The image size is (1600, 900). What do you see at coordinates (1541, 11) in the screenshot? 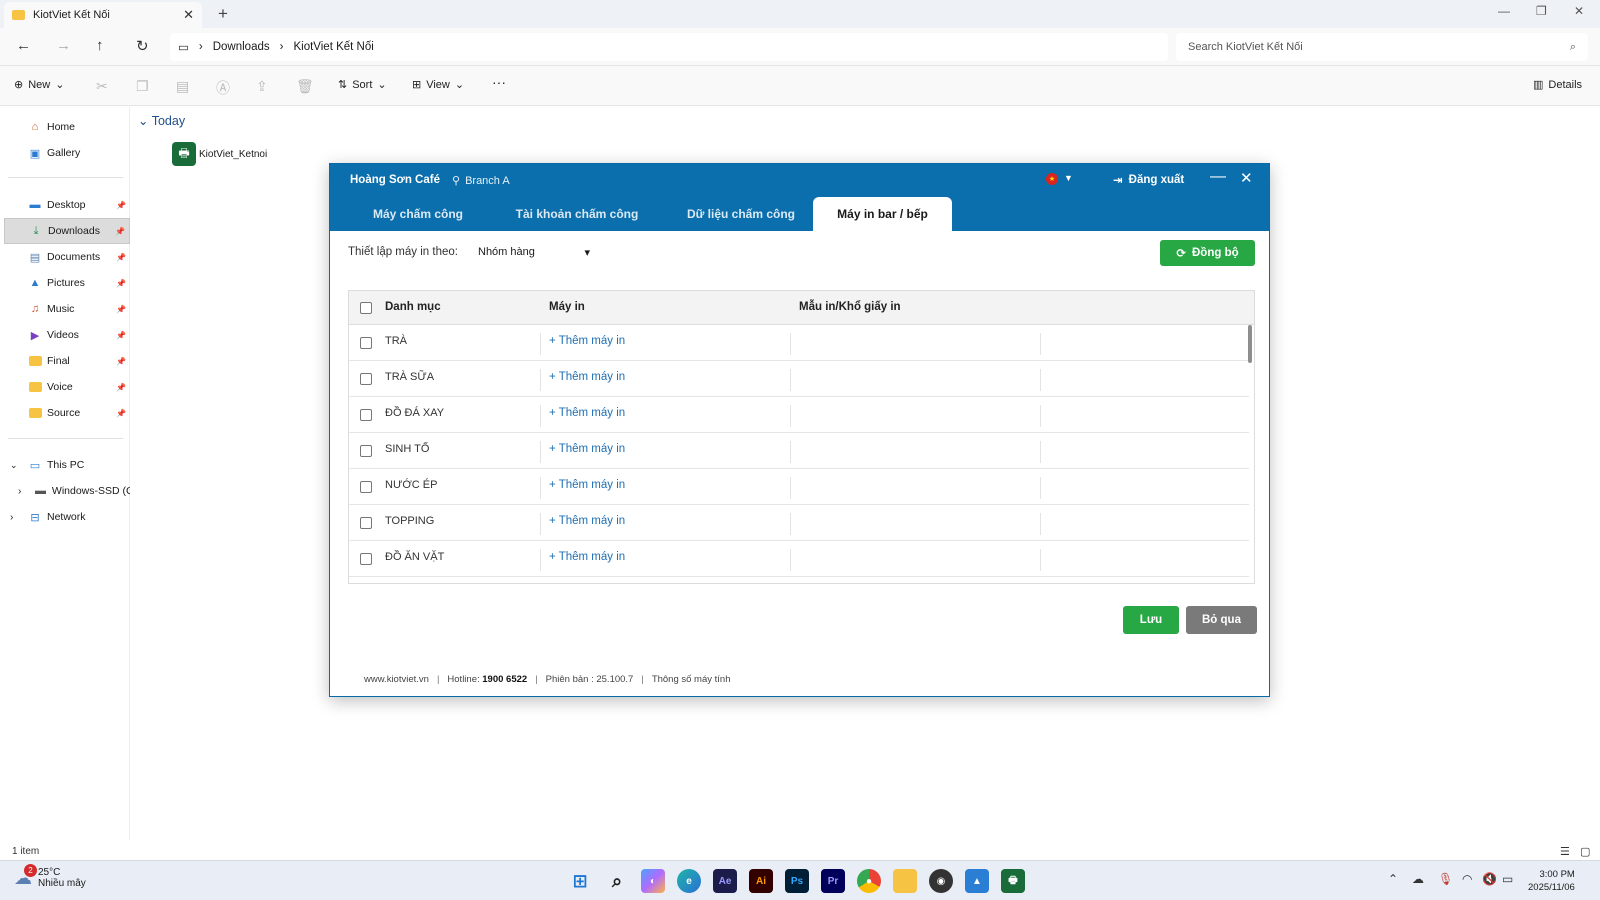
I see `maximize-button: ❐` at bounding box center [1541, 11].